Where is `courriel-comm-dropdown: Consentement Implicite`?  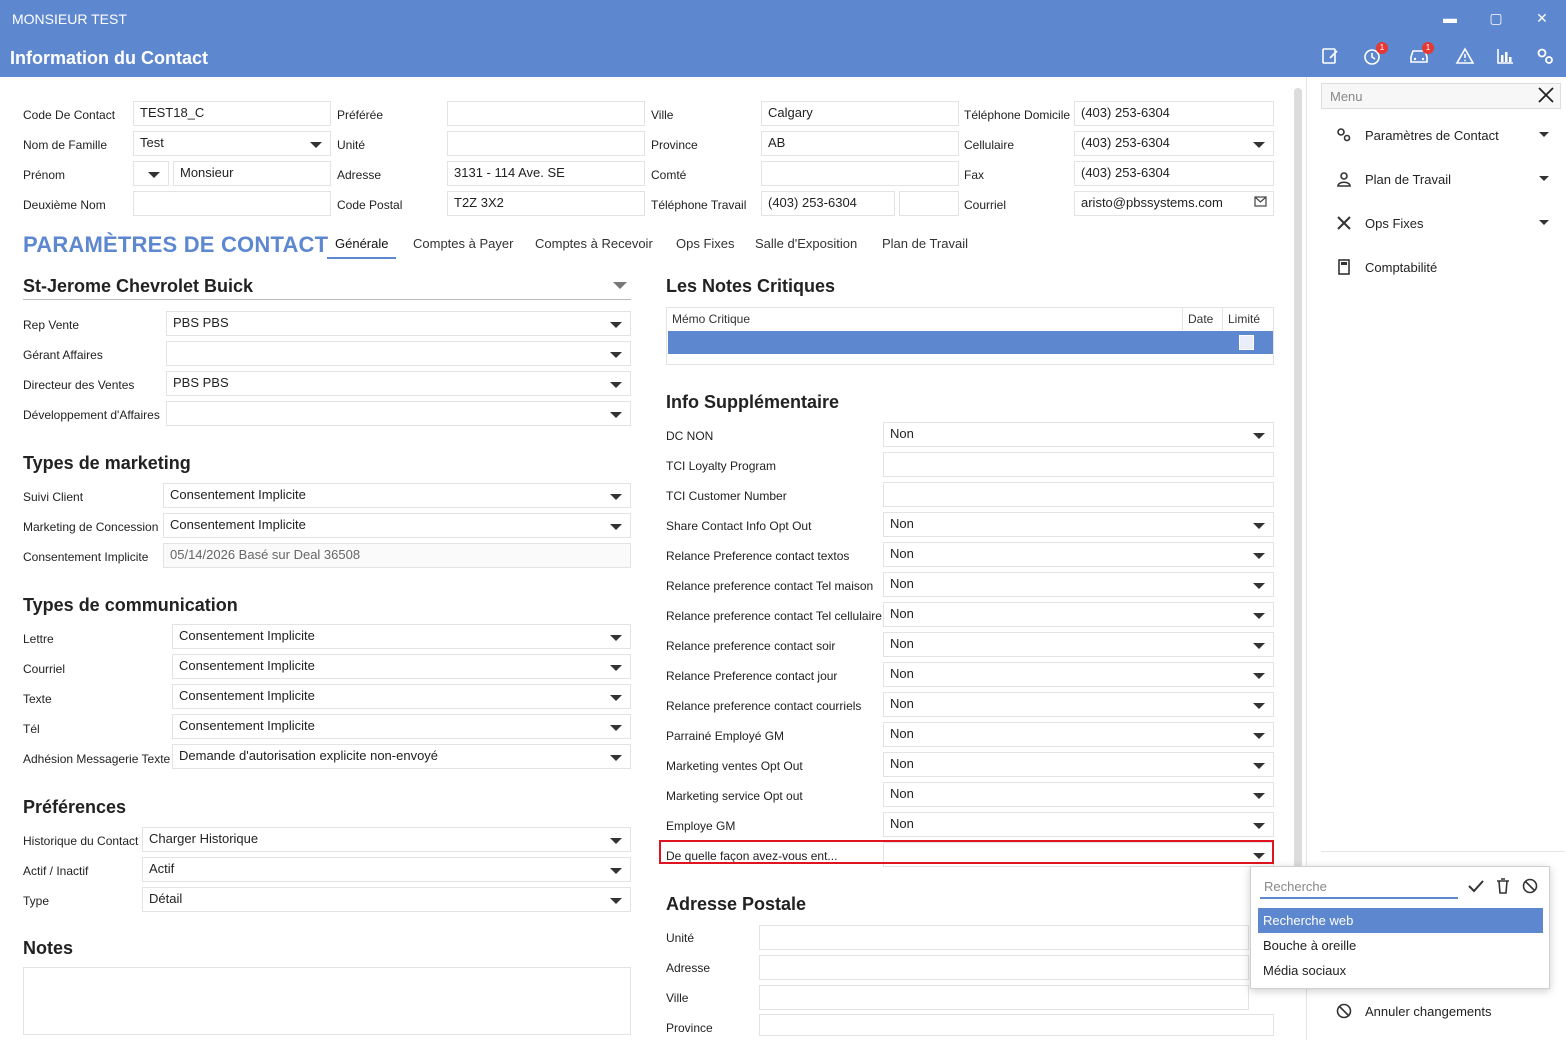 courriel-comm-dropdown: Consentement Implicite is located at coordinates (401, 666).